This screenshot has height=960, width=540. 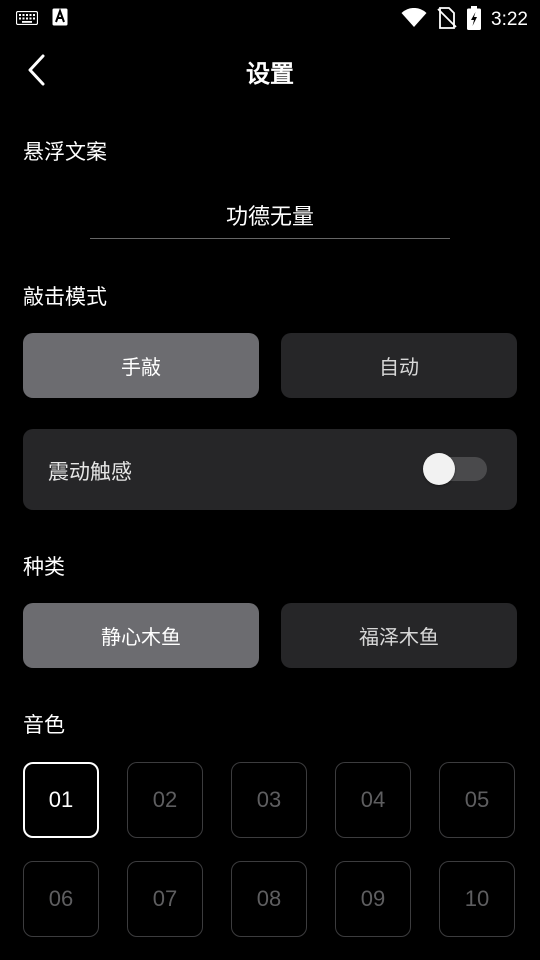 I want to click on tap-mode-manual-button: 手敲, so click(x=141, y=365).